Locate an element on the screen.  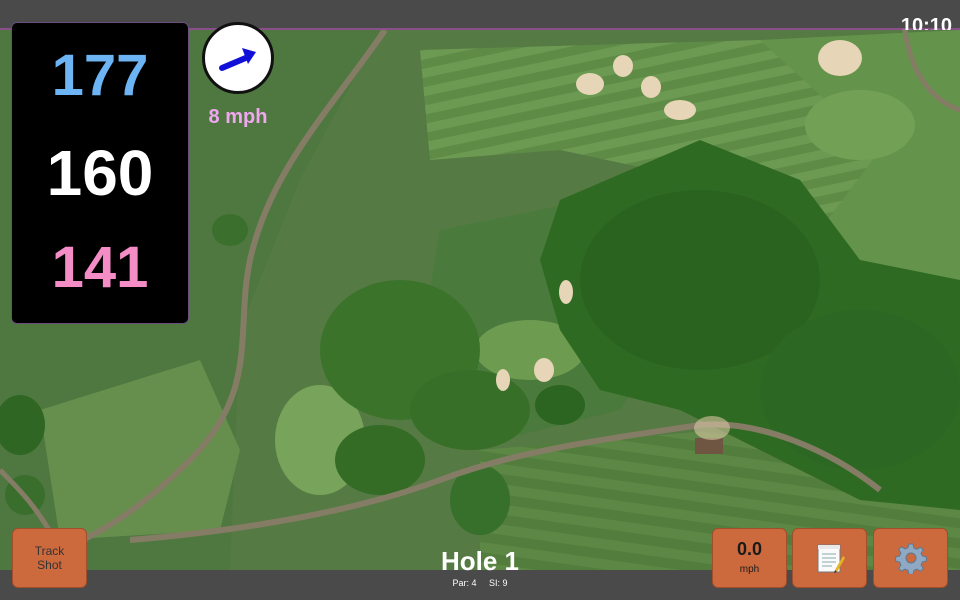
hole-details: Par: 4 SI: 9 is located at coordinates (480, 583).